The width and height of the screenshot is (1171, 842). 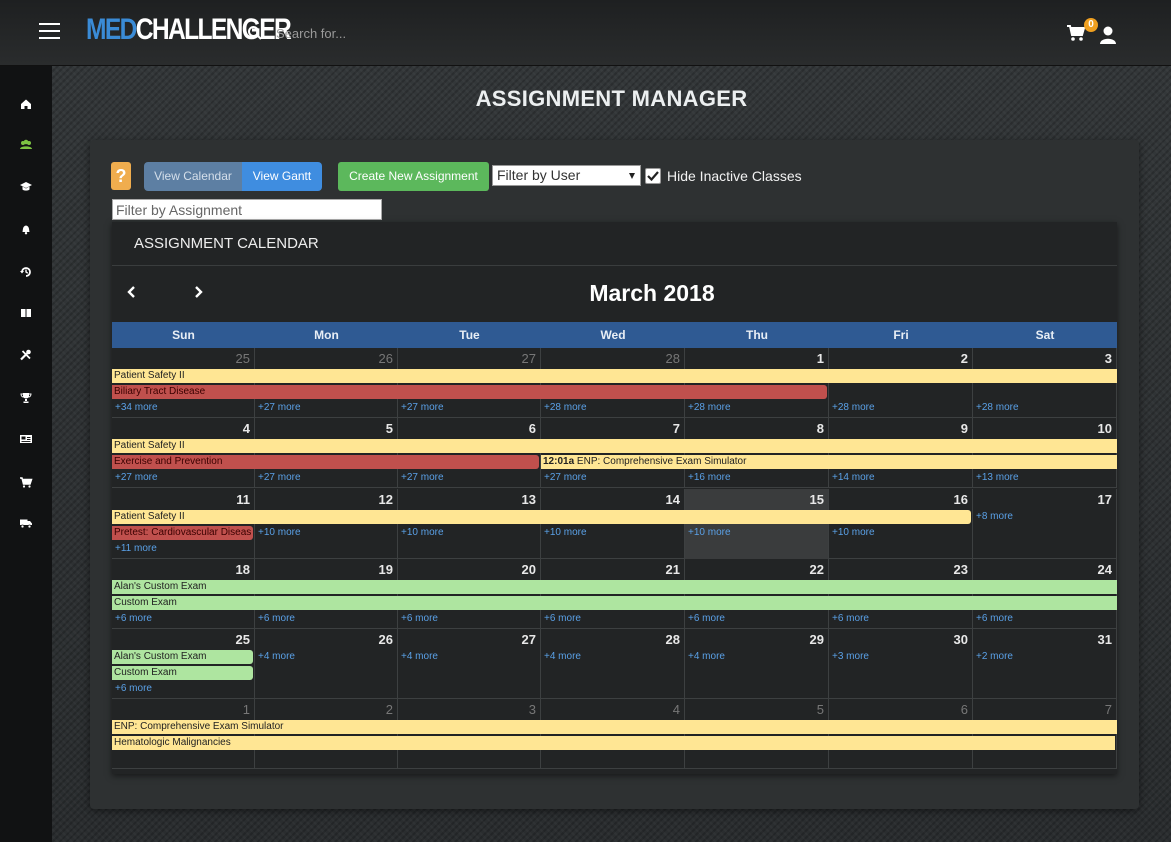 What do you see at coordinates (853, 478) in the screenshot?
I see `more-events-link: +14 more` at bounding box center [853, 478].